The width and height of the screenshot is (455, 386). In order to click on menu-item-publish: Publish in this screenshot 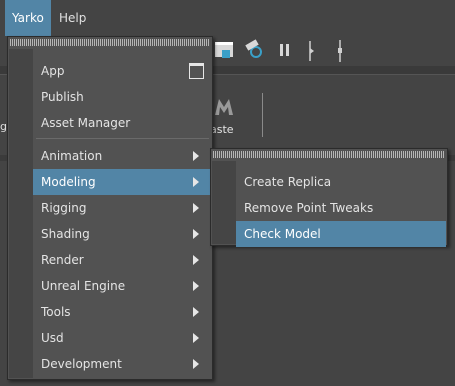, I will do `click(122, 97)`.